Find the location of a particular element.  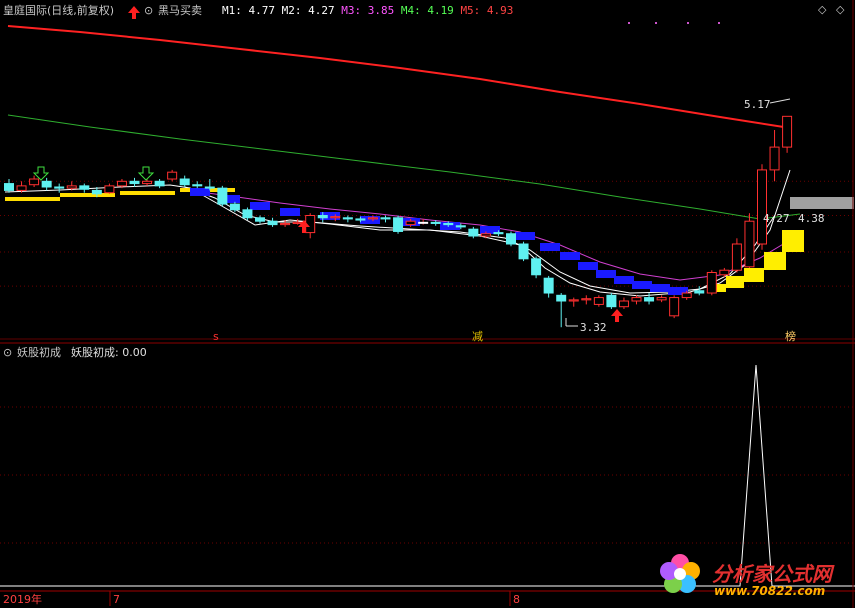

ma-legend-item-3: M3: 3.85 is located at coordinates (371, 10).